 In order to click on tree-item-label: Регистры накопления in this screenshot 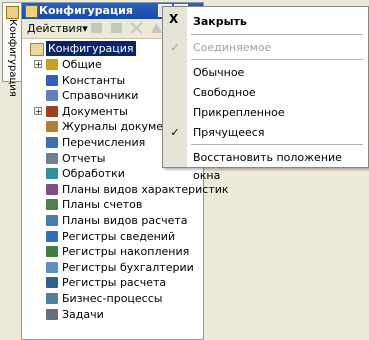, I will do `click(126, 252)`.